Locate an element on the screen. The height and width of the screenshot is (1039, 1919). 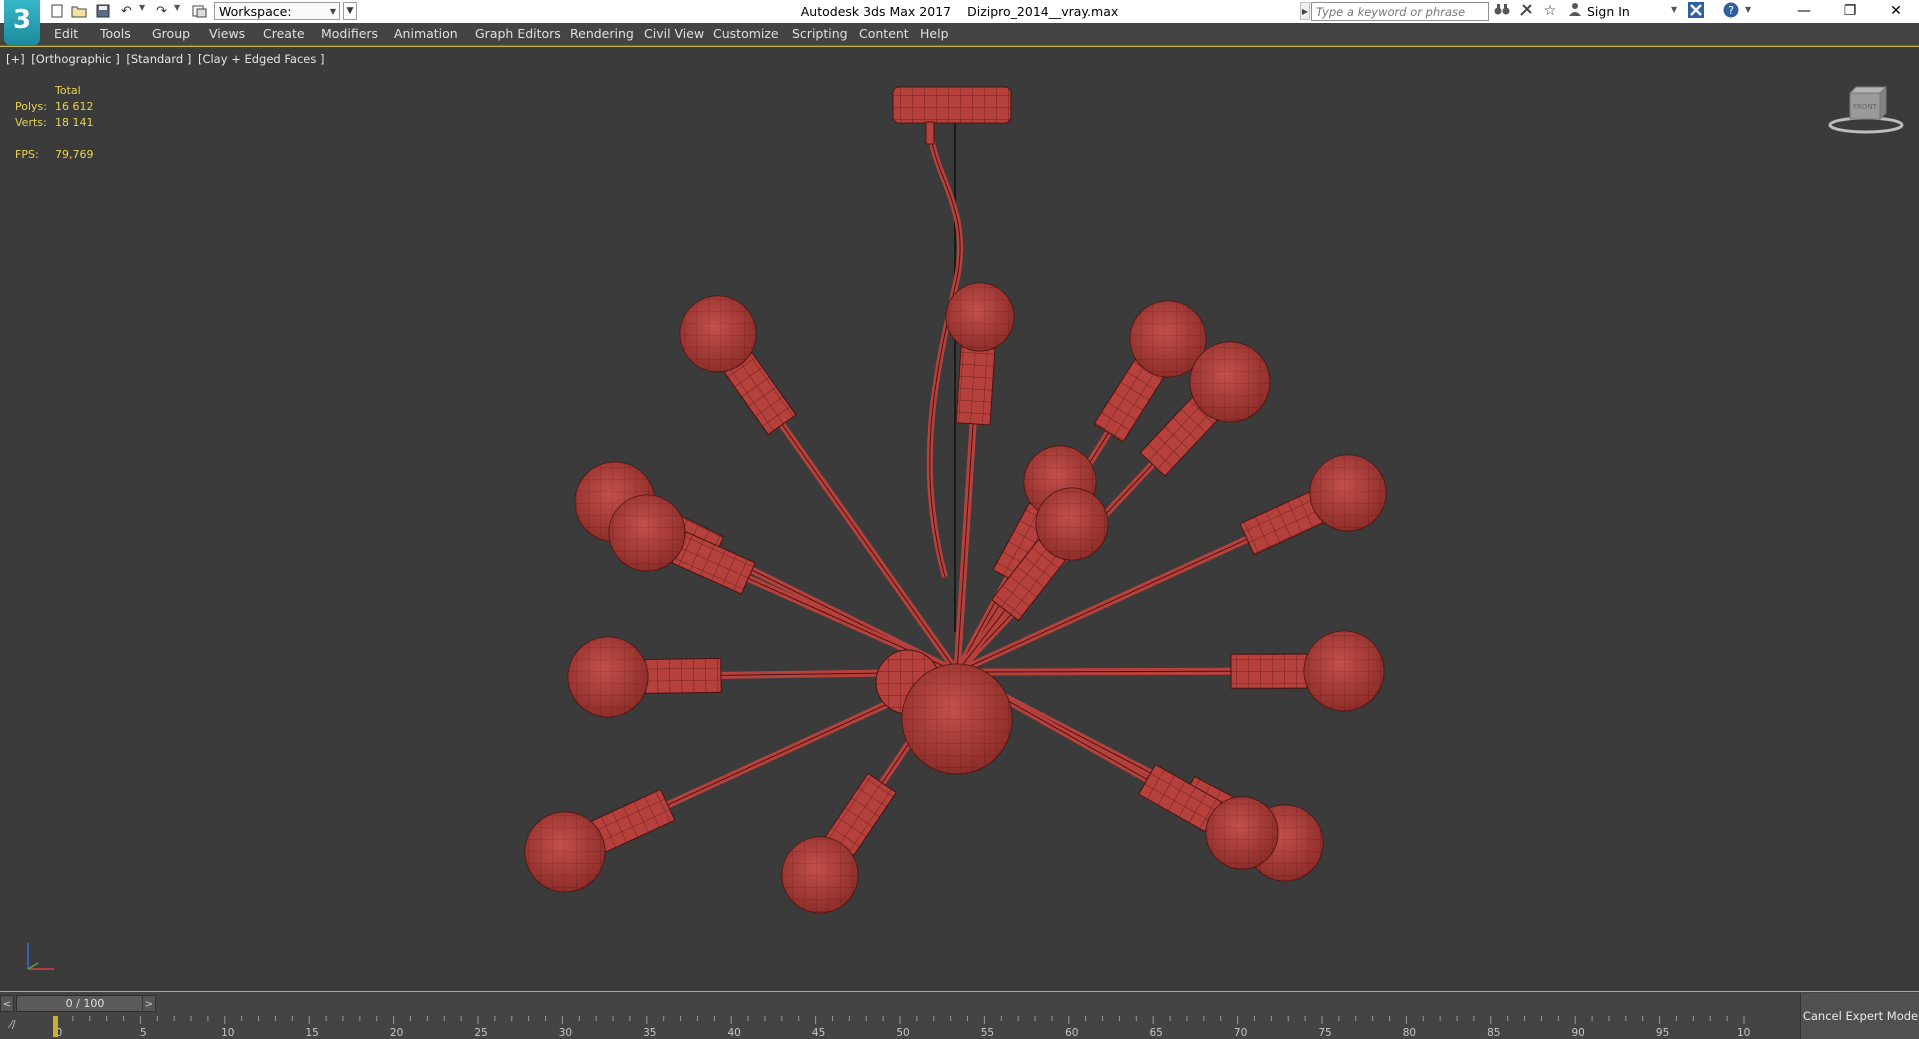
menu-create: Create is located at coordinates (284, 33).